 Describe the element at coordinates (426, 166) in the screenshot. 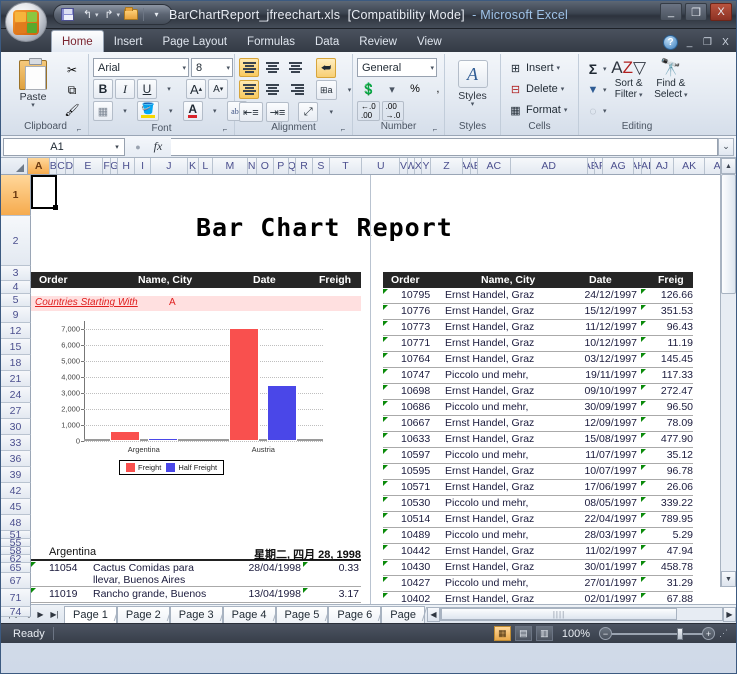

I see `column-header-y: Y` at that location.